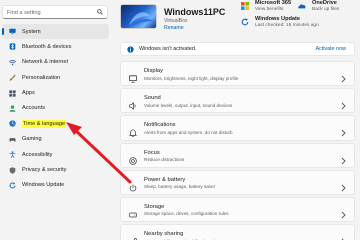 This screenshot has height=240, width=360. I want to click on share-icon, so click(133, 236).